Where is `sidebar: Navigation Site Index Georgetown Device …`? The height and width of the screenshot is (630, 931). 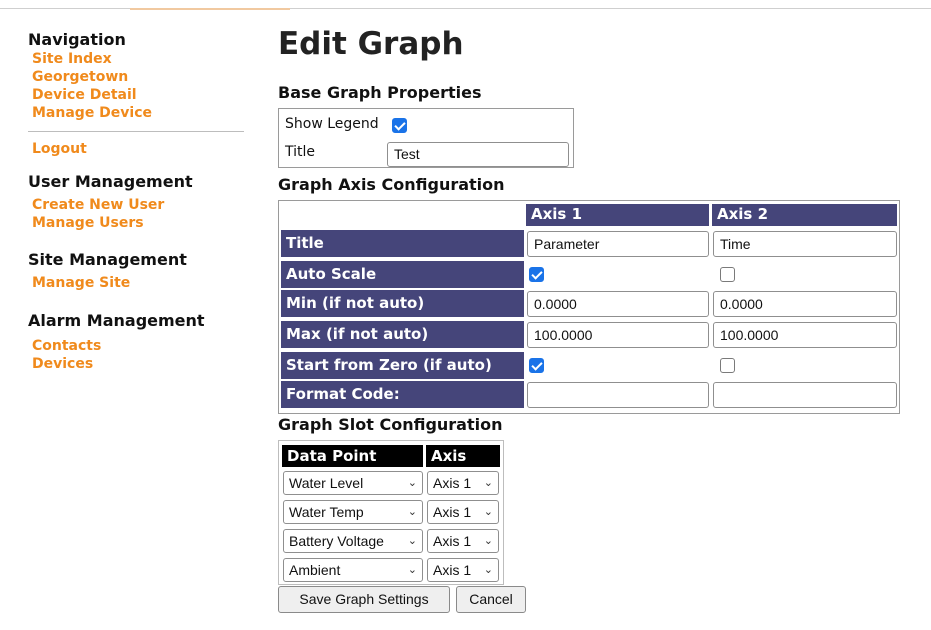 sidebar: Navigation Site Index Georgetown Device … is located at coordinates (138, 201).